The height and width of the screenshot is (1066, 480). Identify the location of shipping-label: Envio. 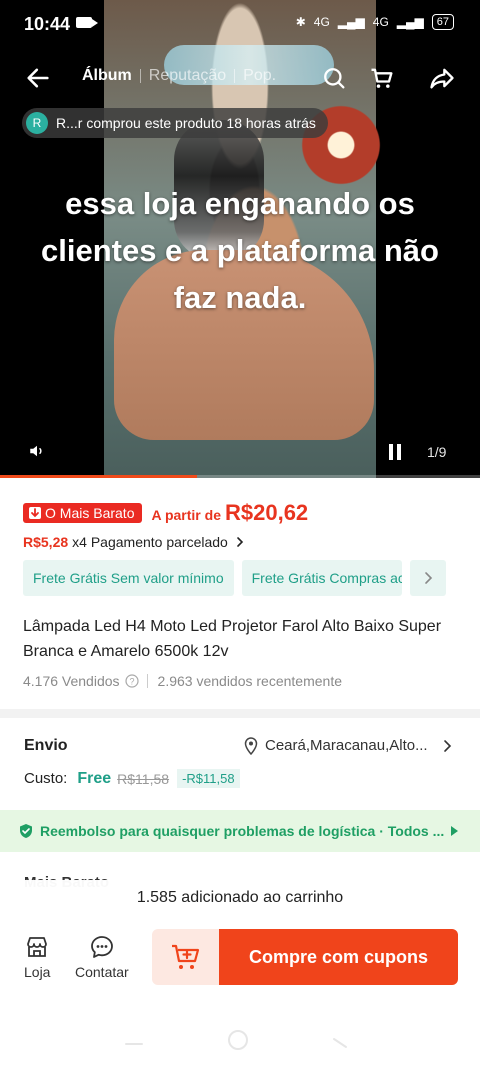
(46, 745).